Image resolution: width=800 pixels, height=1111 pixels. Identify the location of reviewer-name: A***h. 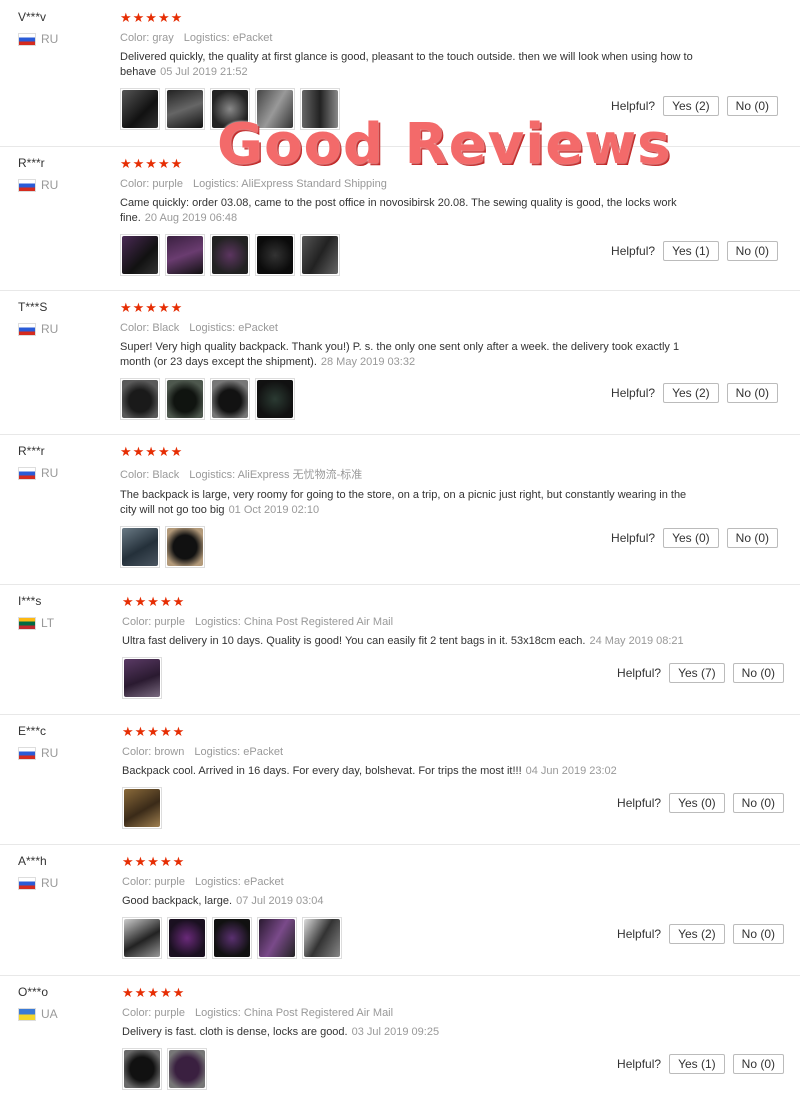
(32, 861).